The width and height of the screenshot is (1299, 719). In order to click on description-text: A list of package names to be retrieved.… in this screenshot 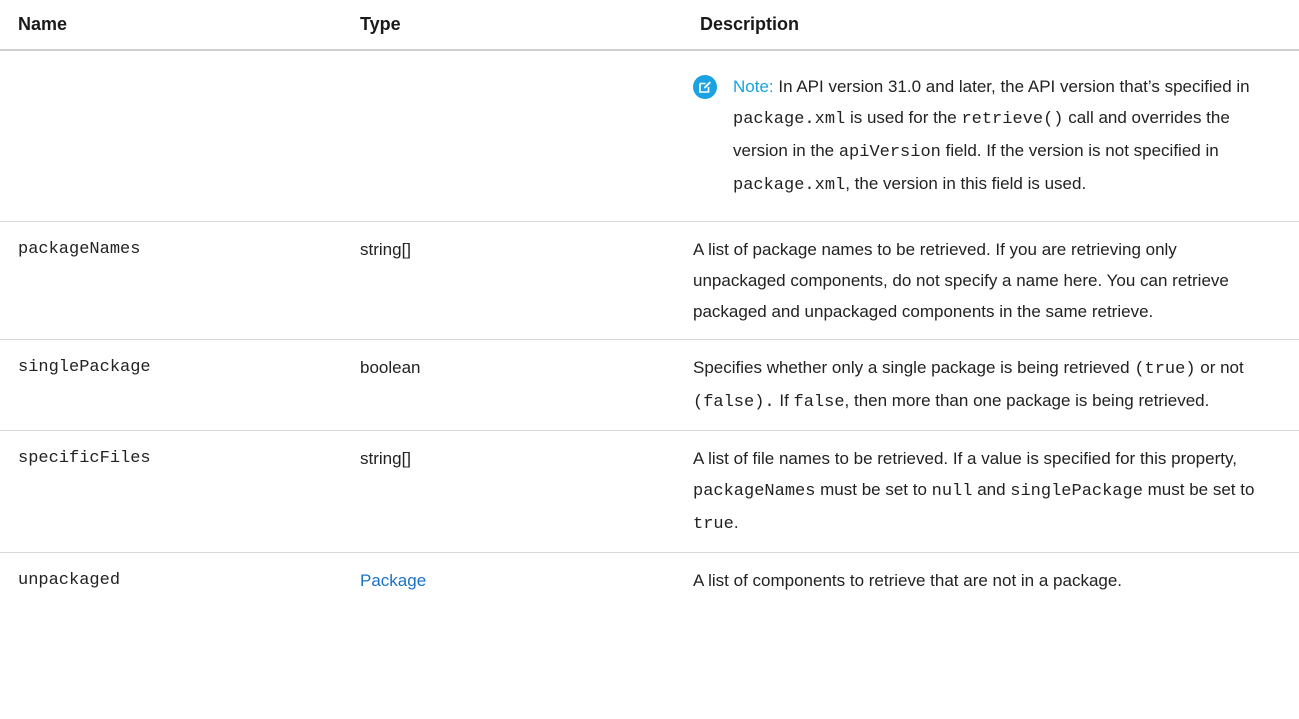, I will do `click(961, 280)`.